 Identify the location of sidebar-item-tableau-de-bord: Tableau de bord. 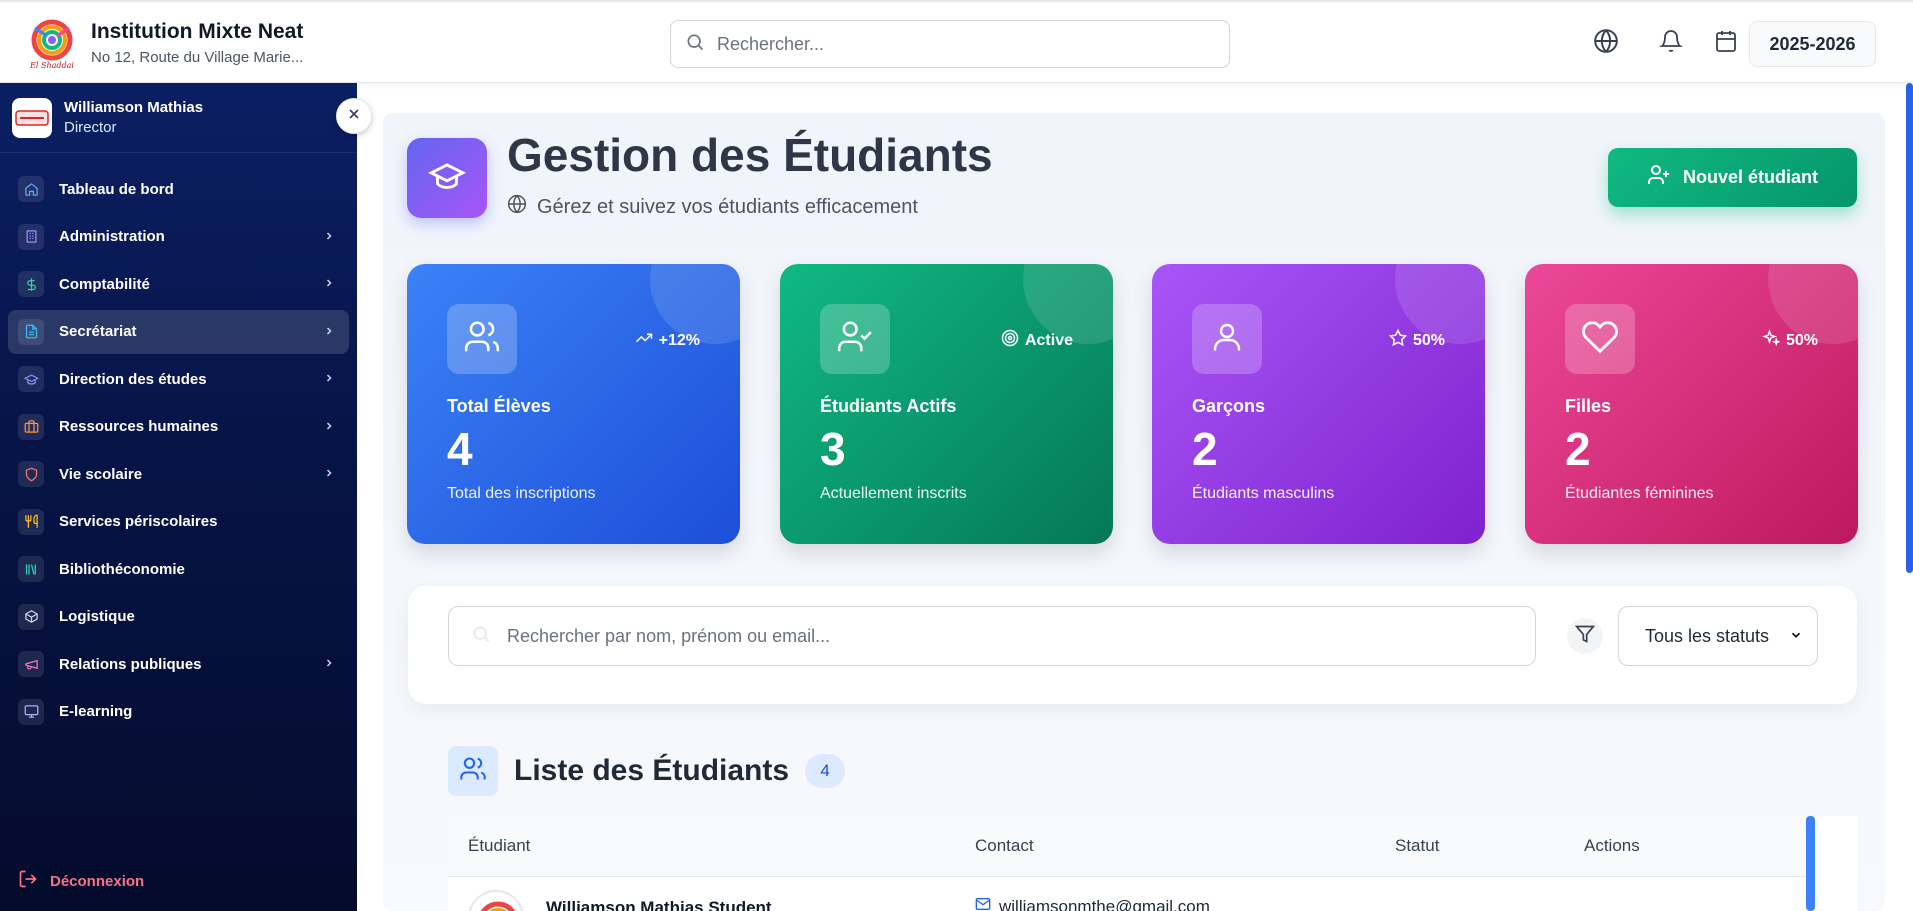
(178, 189).